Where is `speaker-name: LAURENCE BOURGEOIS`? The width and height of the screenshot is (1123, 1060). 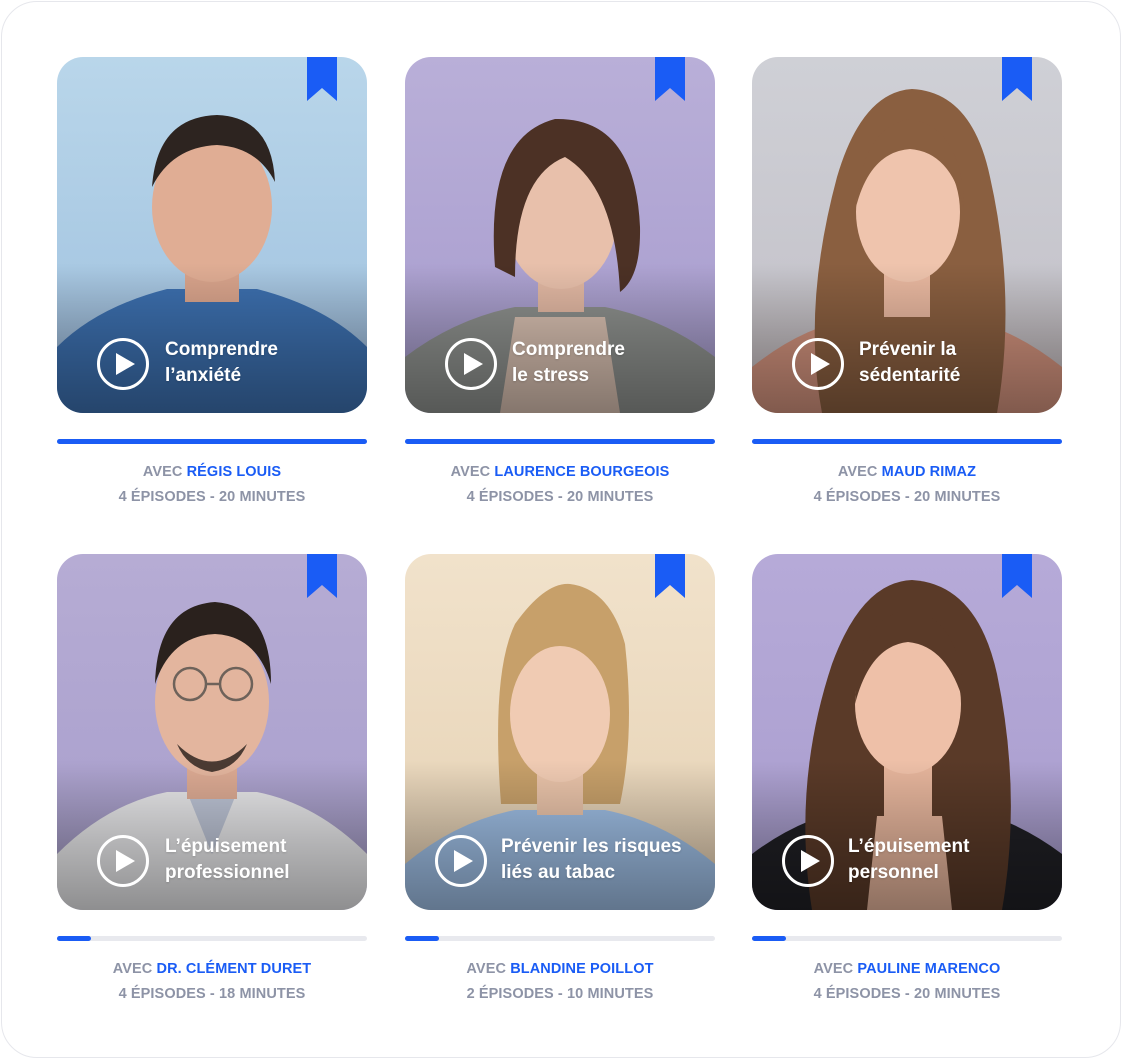 speaker-name: LAURENCE BOURGEOIS is located at coordinates (581, 472).